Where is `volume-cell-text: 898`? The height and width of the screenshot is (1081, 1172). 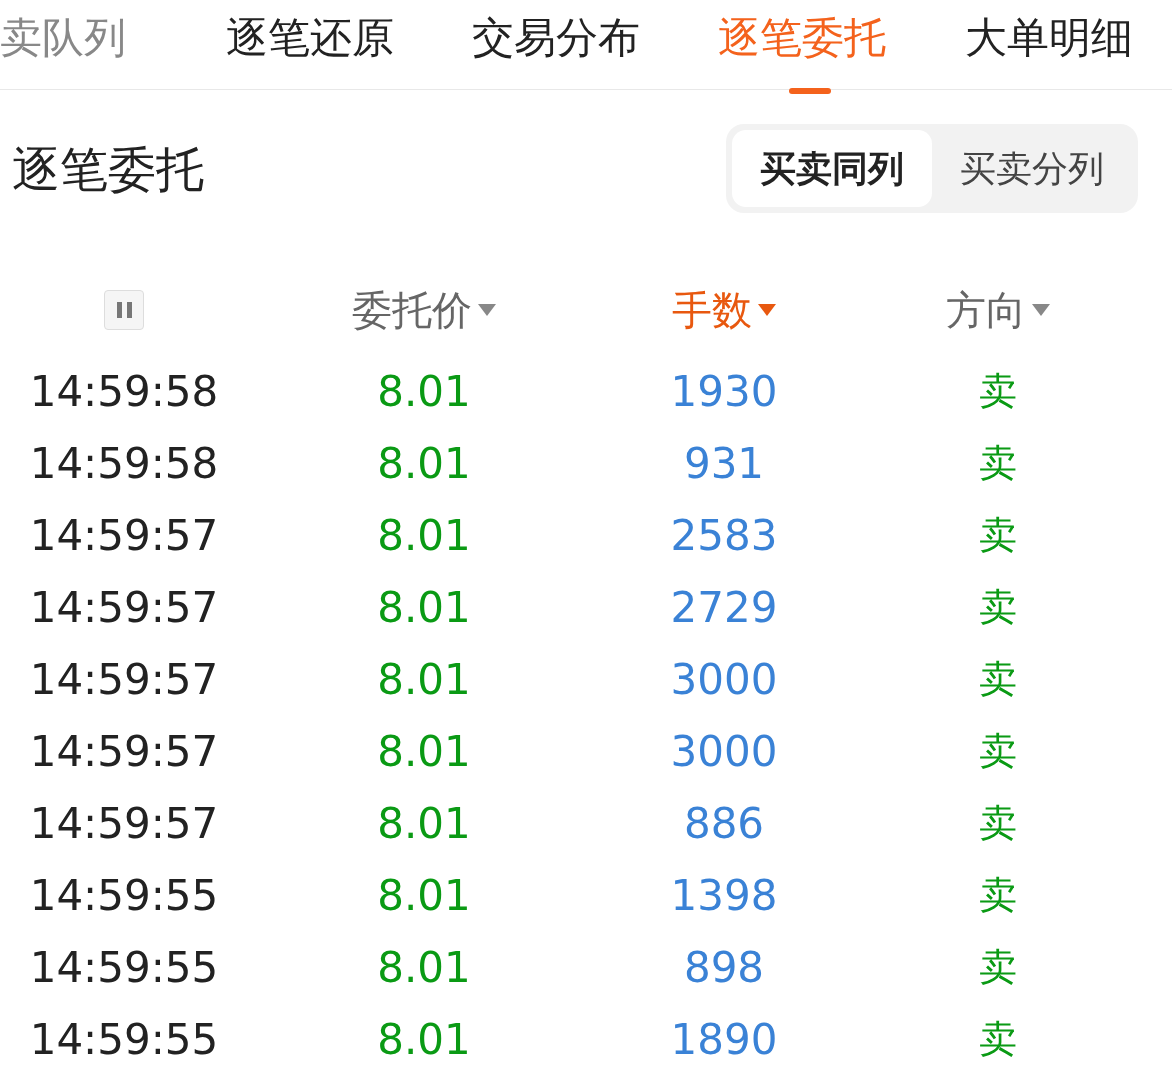 volume-cell-text: 898 is located at coordinates (724, 967).